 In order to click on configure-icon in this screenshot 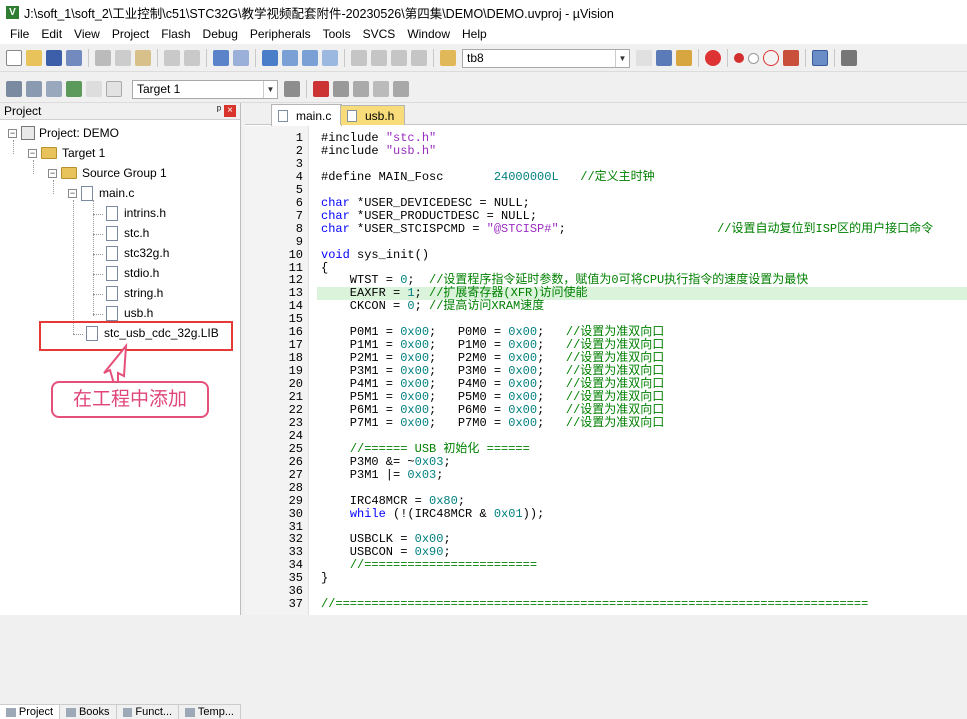, I will do `click(849, 58)`.